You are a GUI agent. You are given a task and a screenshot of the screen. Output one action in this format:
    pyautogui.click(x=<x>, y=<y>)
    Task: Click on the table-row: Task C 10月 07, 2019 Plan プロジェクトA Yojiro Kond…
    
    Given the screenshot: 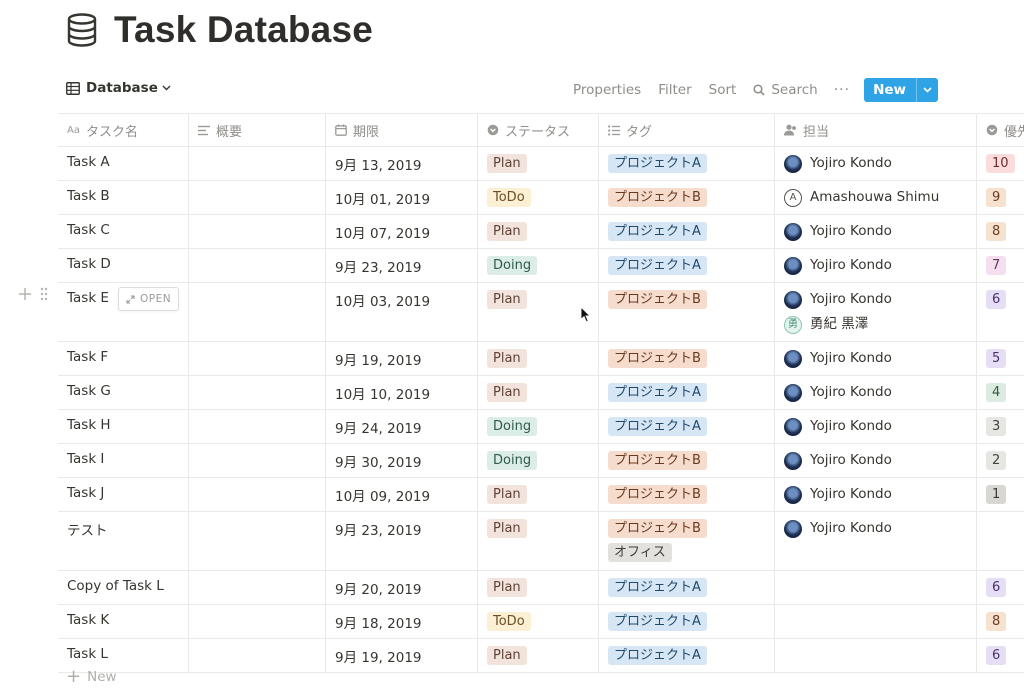 What is the action you would take?
    pyautogui.click(x=541, y=232)
    